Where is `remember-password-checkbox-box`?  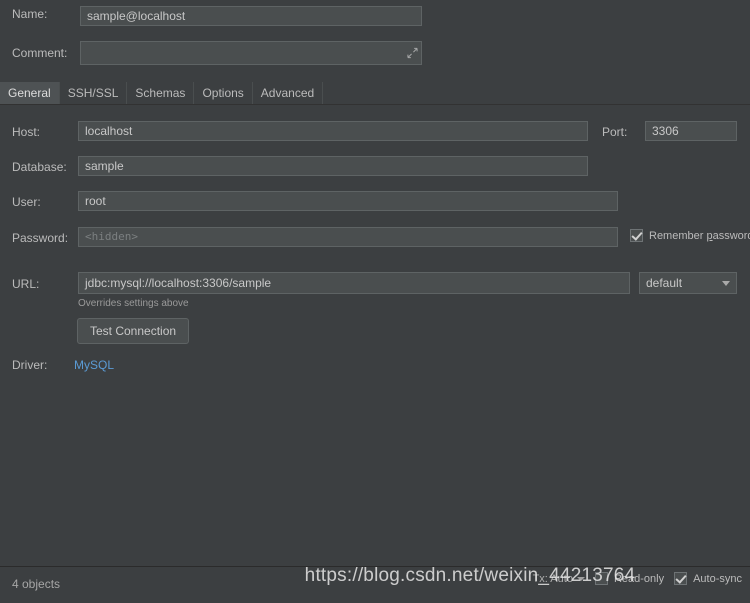
remember-password-checkbox-box is located at coordinates (636, 235).